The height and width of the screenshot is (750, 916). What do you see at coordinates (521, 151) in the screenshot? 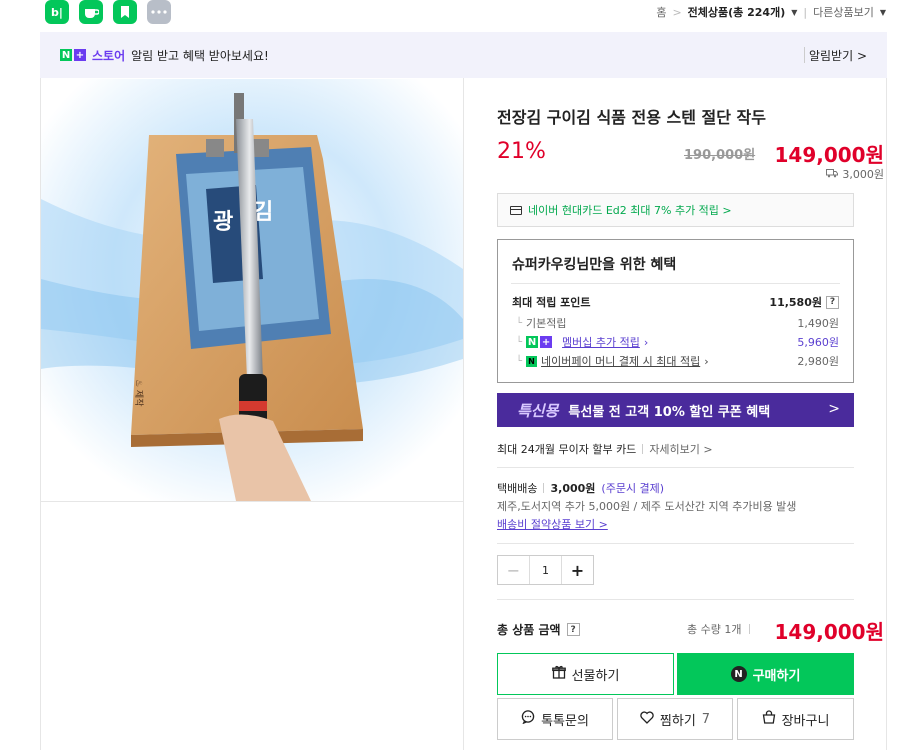
I see `discount-rate: 21%` at bounding box center [521, 151].